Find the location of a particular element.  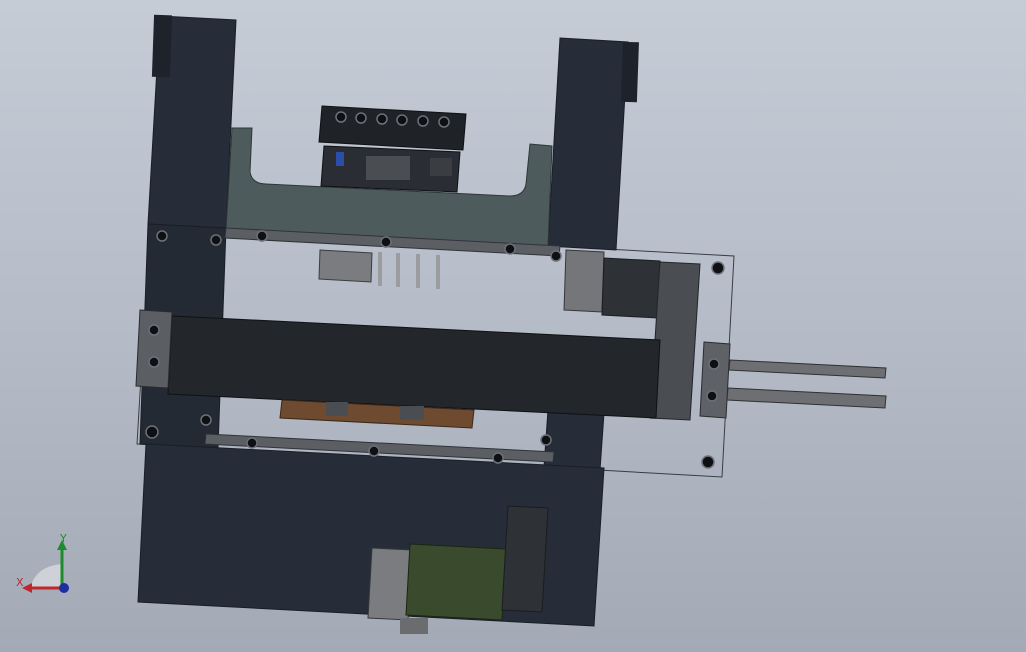

triad-z-dot is located at coordinates (64, 588).